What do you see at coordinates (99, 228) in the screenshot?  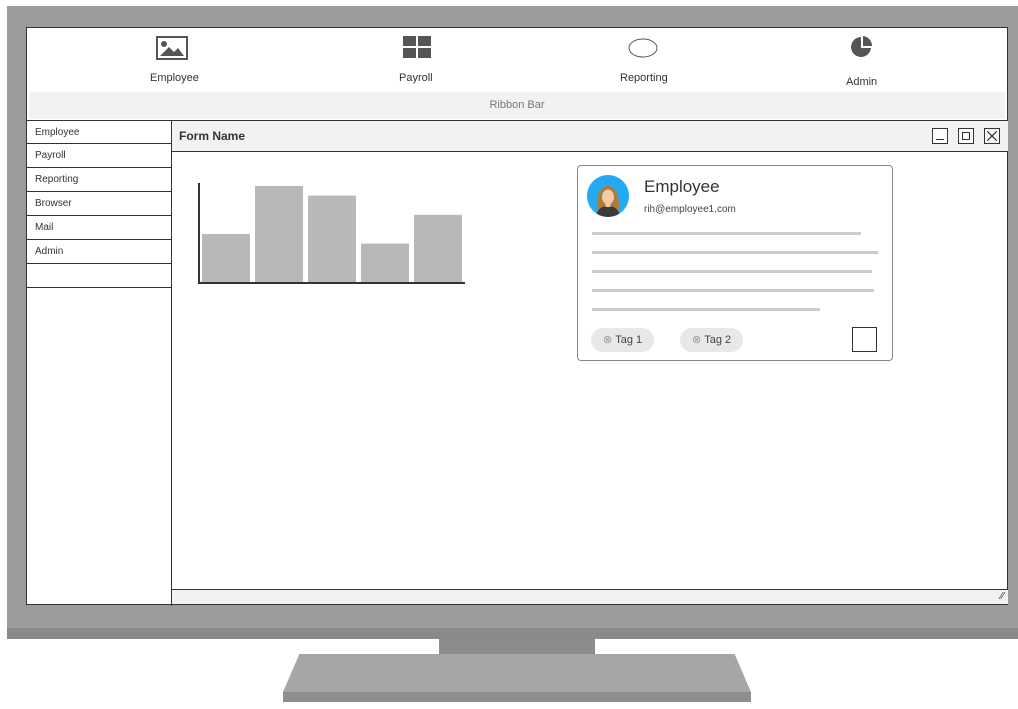 I see `sidebar-item-mail: Mail` at bounding box center [99, 228].